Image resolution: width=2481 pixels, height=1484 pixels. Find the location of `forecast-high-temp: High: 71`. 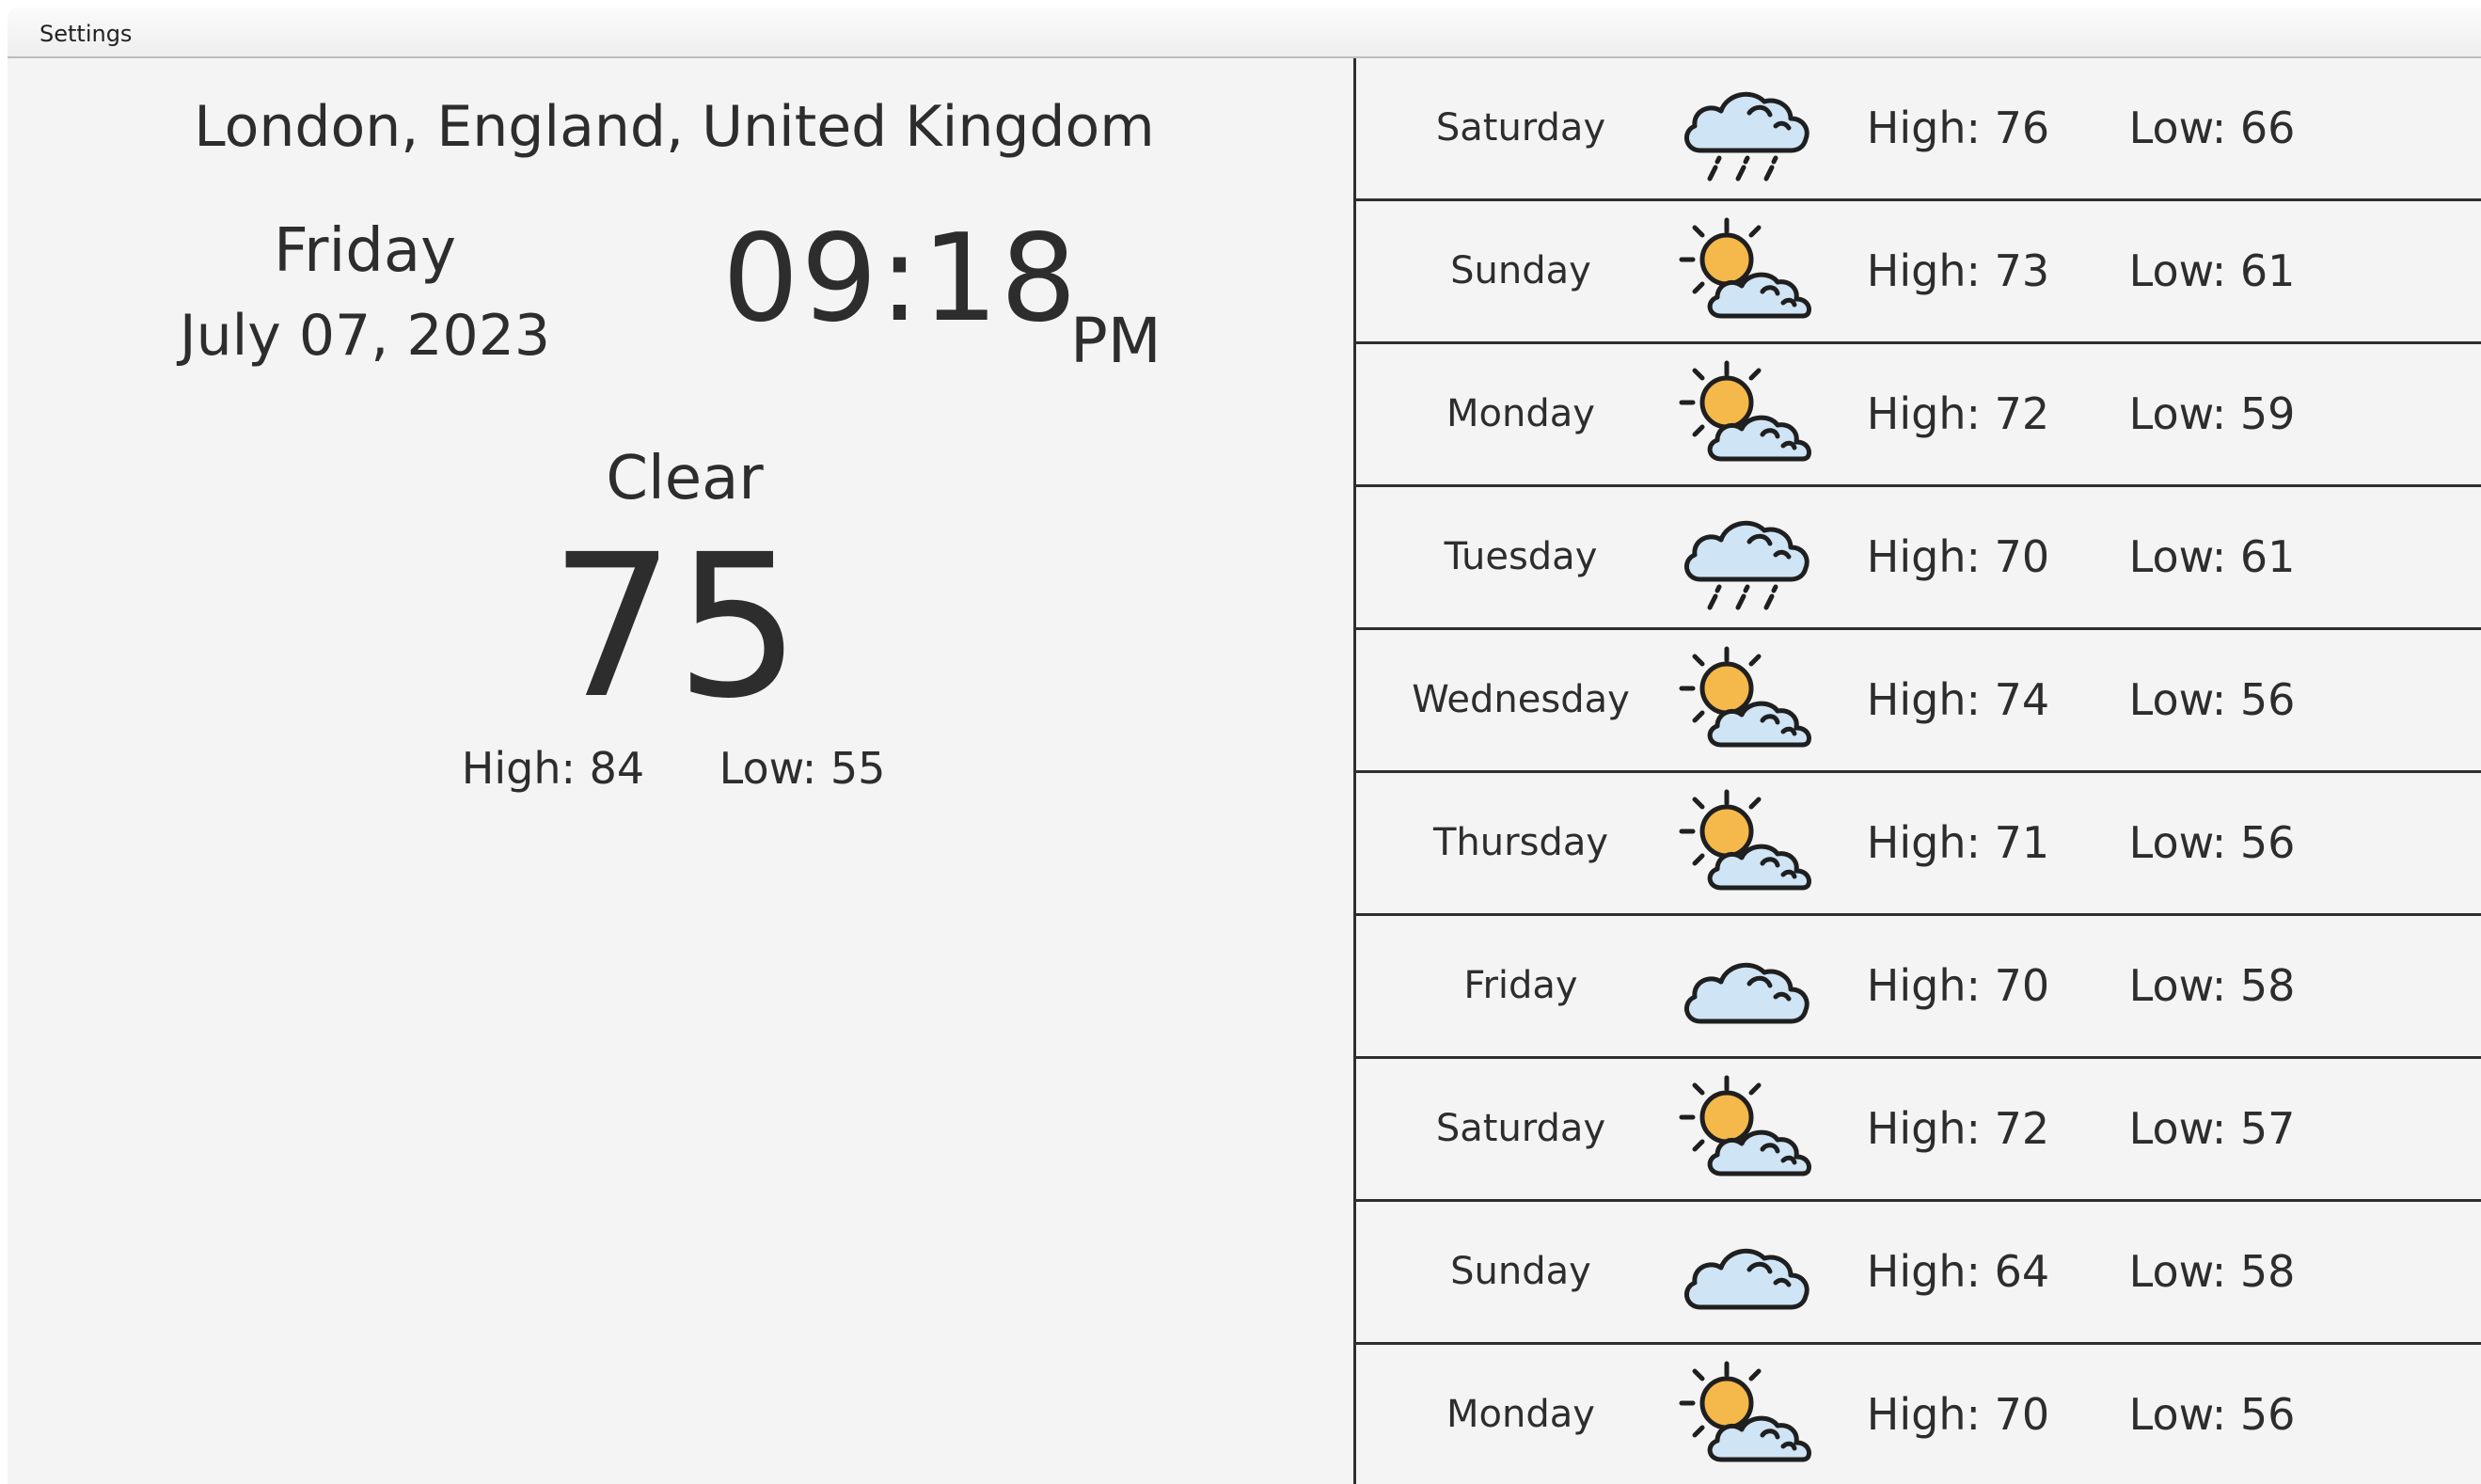

forecast-high-temp: High: 71 is located at coordinates (1958, 842).